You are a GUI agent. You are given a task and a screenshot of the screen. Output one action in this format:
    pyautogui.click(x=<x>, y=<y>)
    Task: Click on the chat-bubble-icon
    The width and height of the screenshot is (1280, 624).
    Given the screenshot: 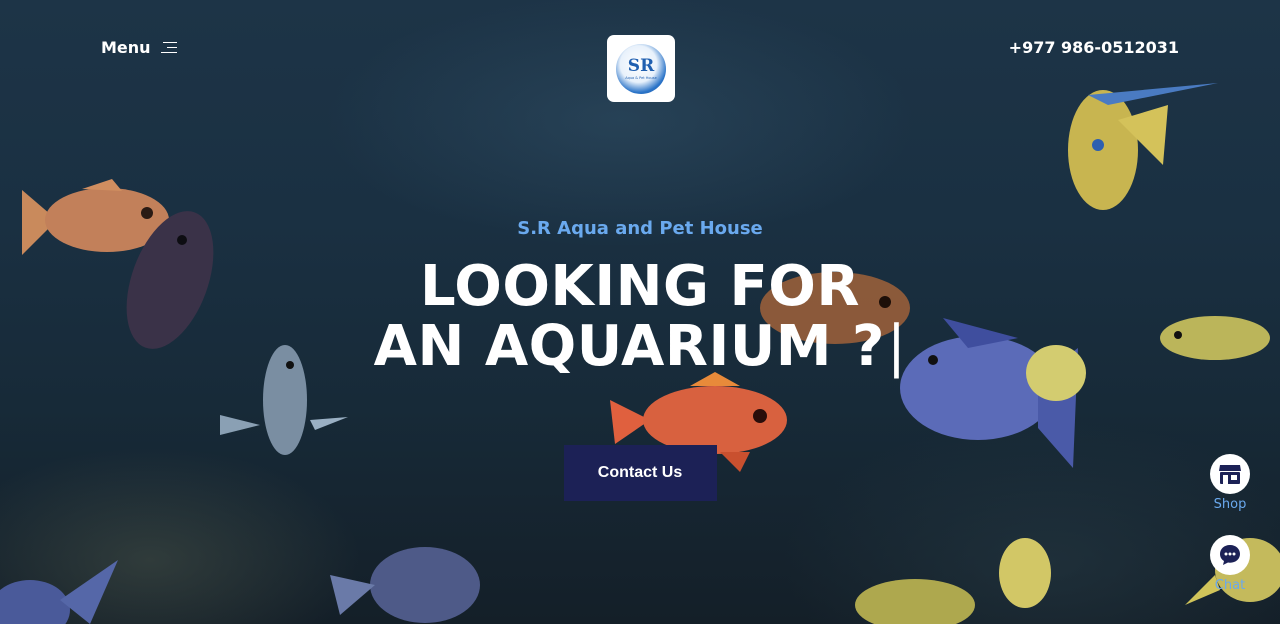 What is the action you would take?
    pyautogui.click(x=1230, y=555)
    